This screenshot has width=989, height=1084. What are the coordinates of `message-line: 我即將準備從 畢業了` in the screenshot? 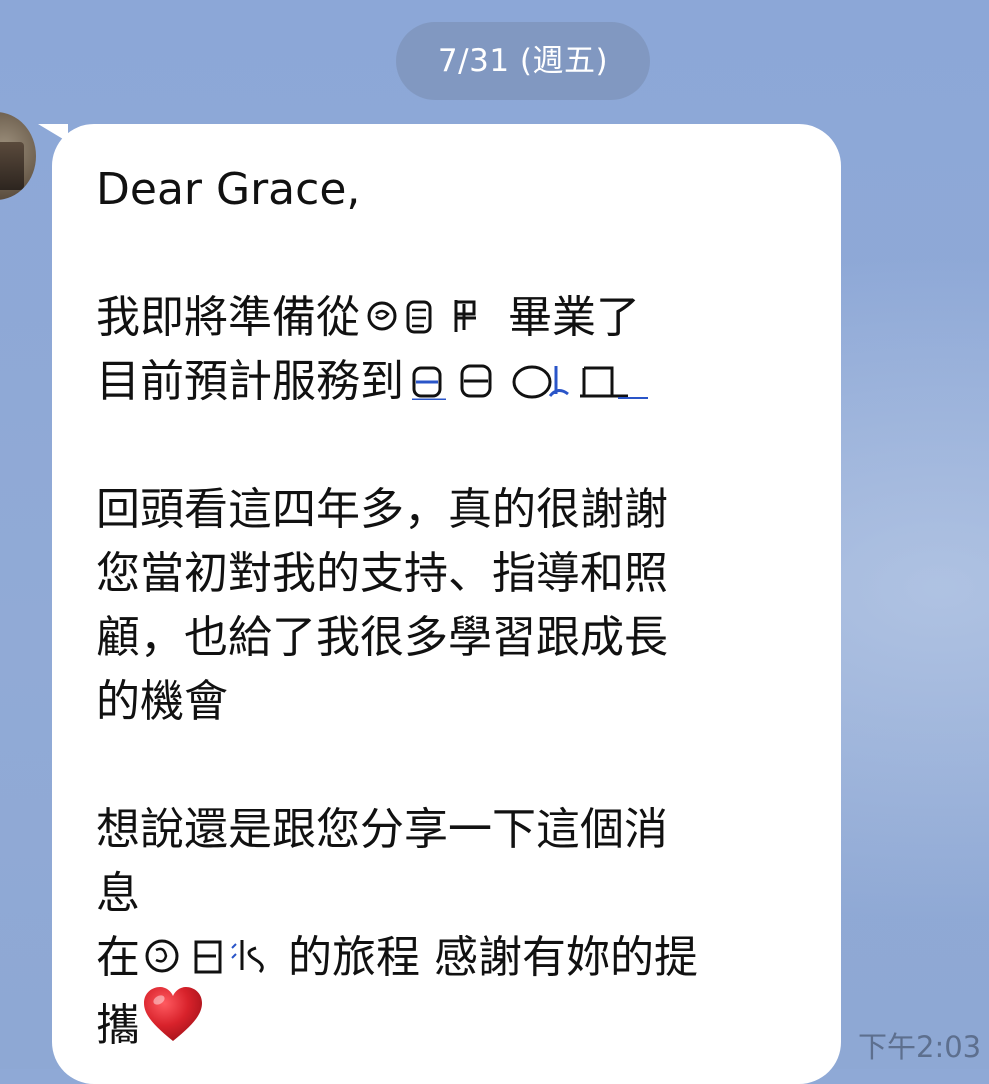 It's located at (446, 318).